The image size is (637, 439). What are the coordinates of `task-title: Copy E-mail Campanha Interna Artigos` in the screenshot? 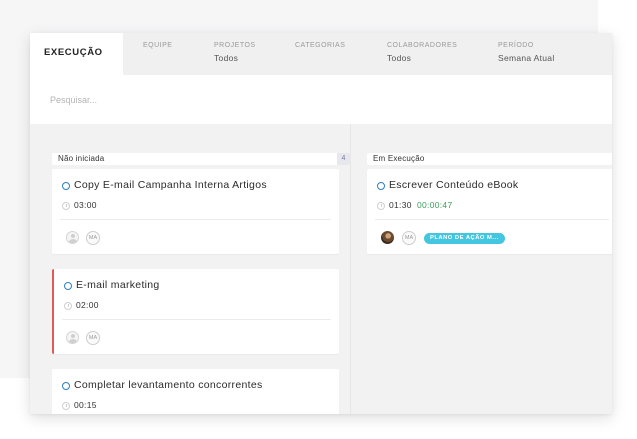 It's located at (170, 185).